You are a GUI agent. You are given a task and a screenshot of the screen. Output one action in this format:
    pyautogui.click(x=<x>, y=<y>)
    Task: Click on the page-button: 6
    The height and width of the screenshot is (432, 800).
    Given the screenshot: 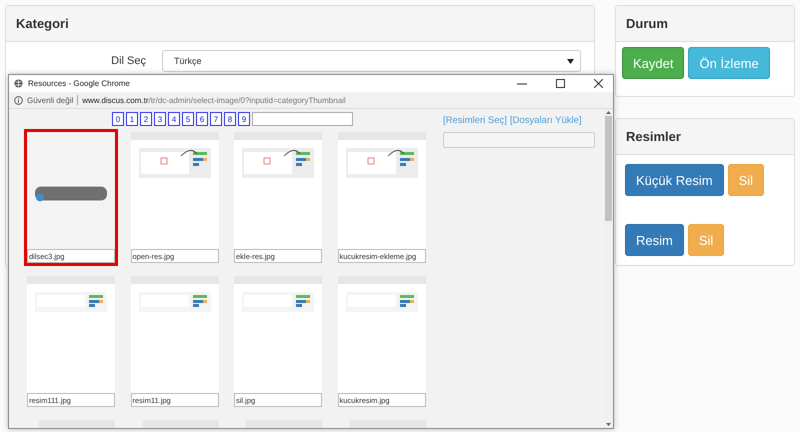 What is the action you would take?
    pyautogui.click(x=202, y=119)
    